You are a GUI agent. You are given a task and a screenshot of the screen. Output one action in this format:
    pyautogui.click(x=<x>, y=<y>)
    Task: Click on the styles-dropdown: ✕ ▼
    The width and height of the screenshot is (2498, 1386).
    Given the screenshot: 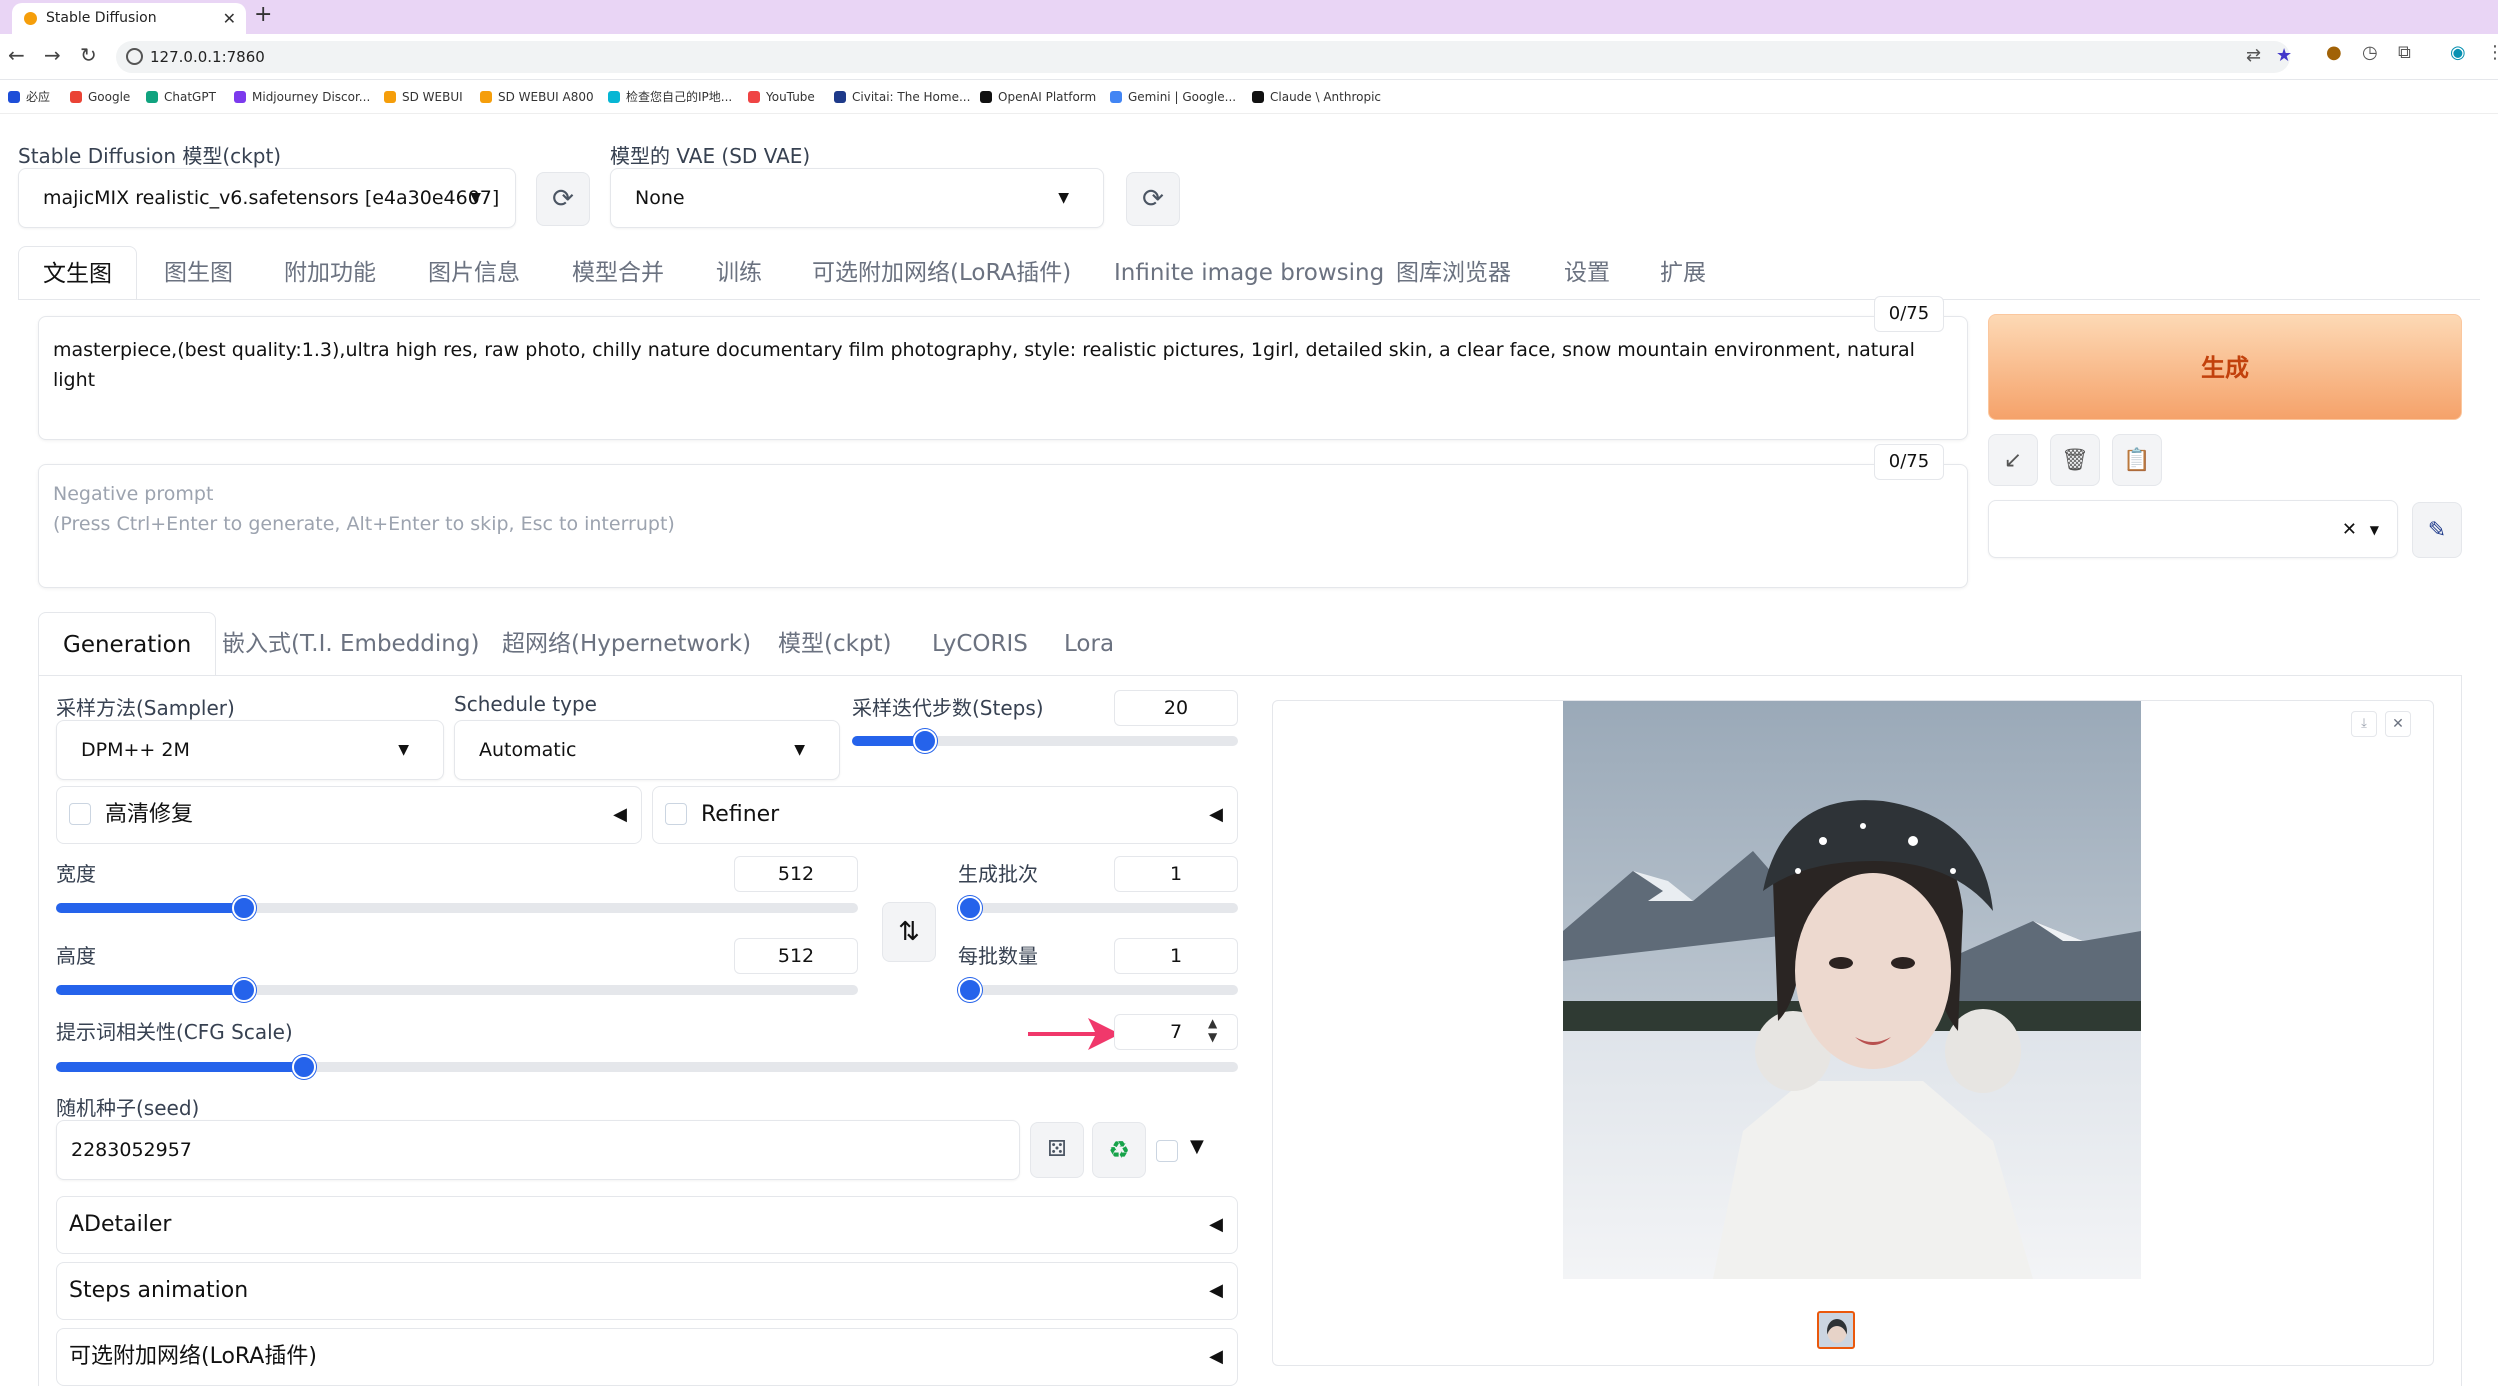 What is the action you would take?
    pyautogui.click(x=2193, y=529)
    